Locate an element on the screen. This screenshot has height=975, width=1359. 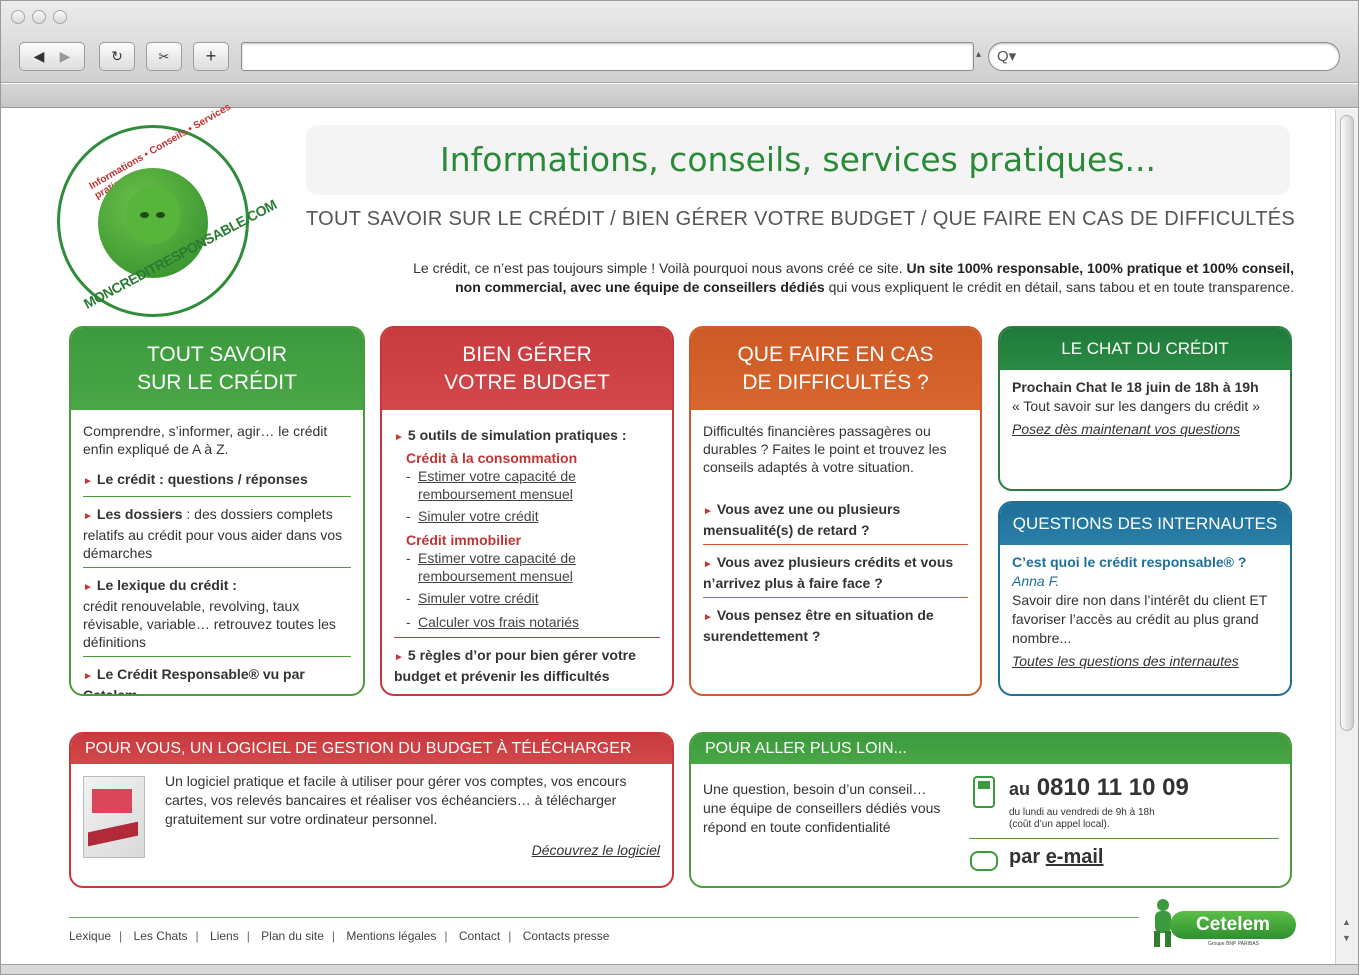
link-credit-responsable: ► Le Crédit Responsable® vu par Cetelem is located at coordinates (217, 679).